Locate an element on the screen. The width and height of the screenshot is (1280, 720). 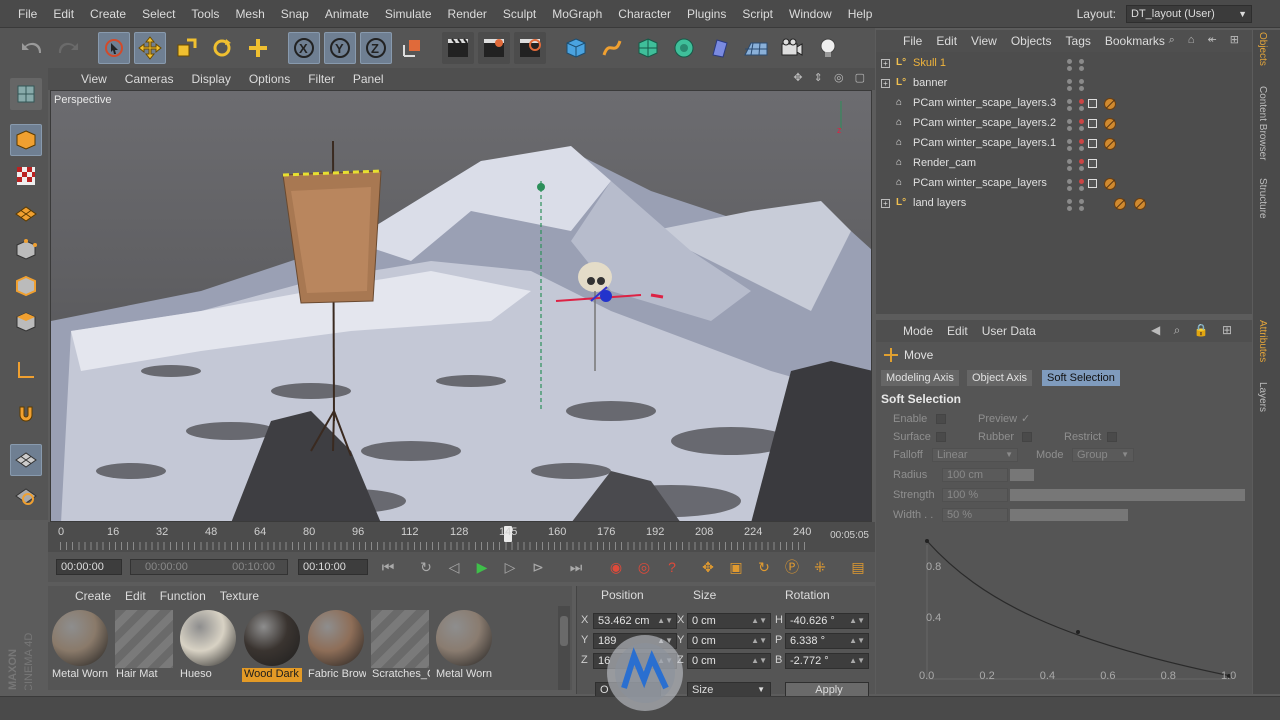
viewport-nav-icons: ✥ ⇕ ◎ ▢ is located at coordinates (831, 77).